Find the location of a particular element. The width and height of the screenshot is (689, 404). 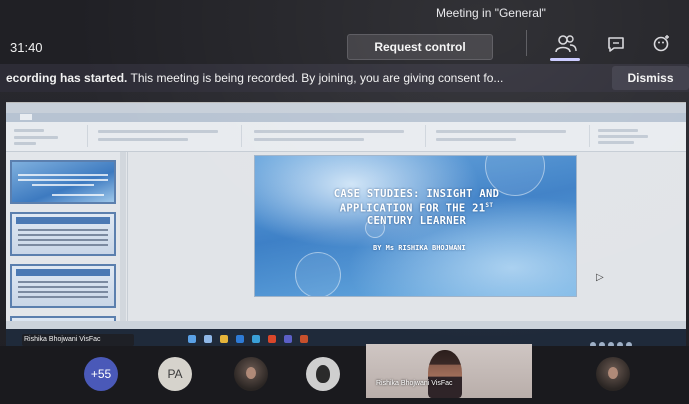

powerpoint-status-bar is located at coordinates (346, 325).